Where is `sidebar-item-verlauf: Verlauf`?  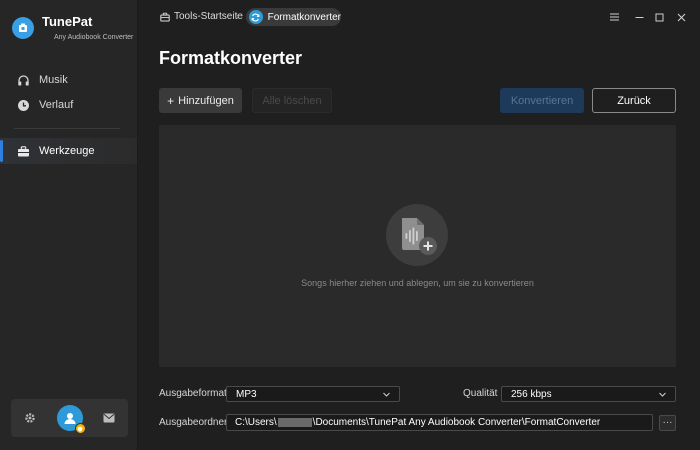 sidebar-item-verlauf: Verlauf is located at coordinates (68, 105).